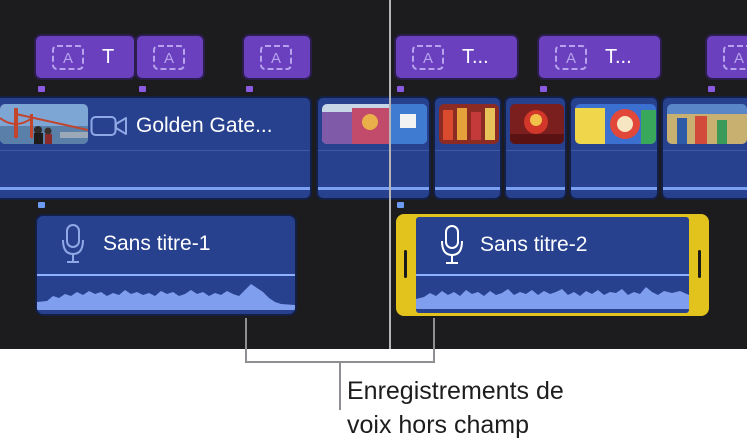 The image size is (747, 447). What do you see at coordinates (455, 391) in the screenshot?
I see `callout-line-1: Enregistrements de` at bounding box center [455, 391].